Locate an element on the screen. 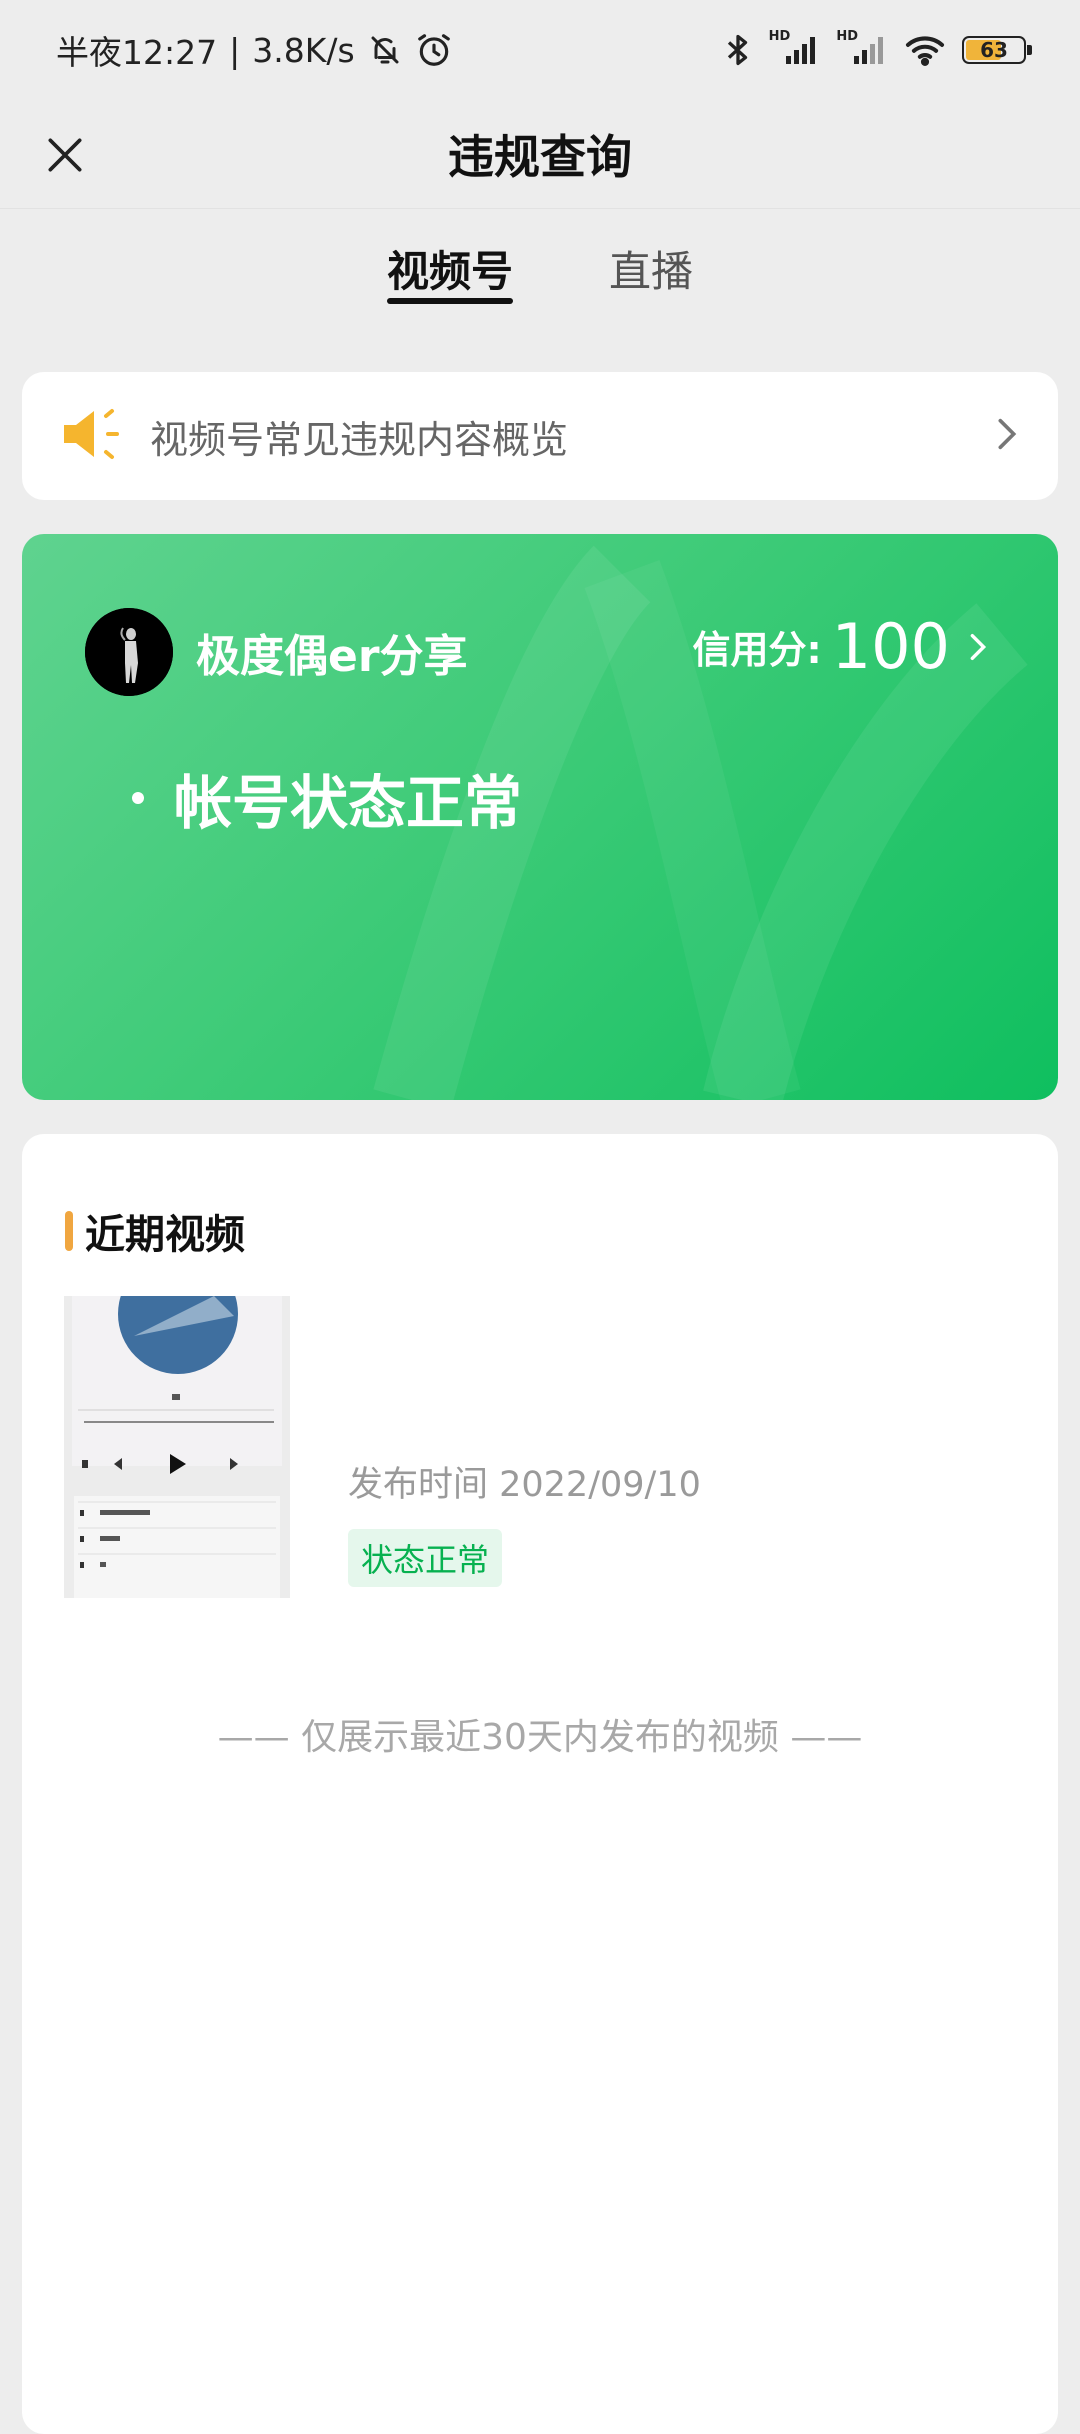 Image resolution: width=1080 pixels, height=2434 pixels. status-bar: 半夜12:27 | 3.8K/s HD HD 63 is located at coordinates (540, 50).